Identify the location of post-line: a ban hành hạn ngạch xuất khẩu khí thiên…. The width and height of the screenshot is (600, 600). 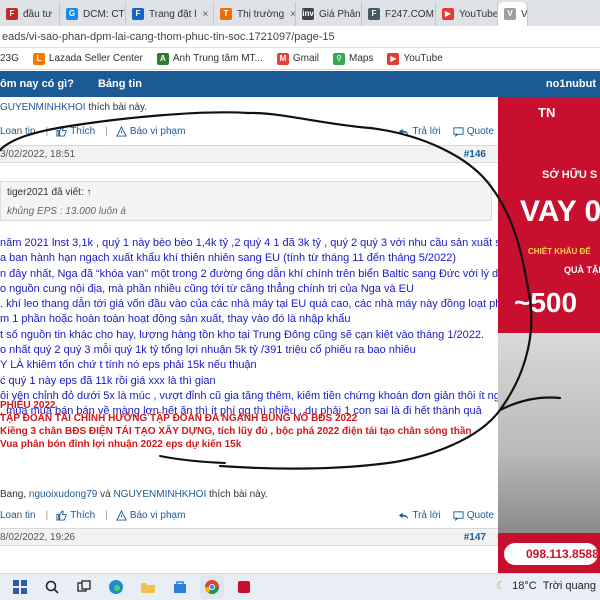
(228, 258).